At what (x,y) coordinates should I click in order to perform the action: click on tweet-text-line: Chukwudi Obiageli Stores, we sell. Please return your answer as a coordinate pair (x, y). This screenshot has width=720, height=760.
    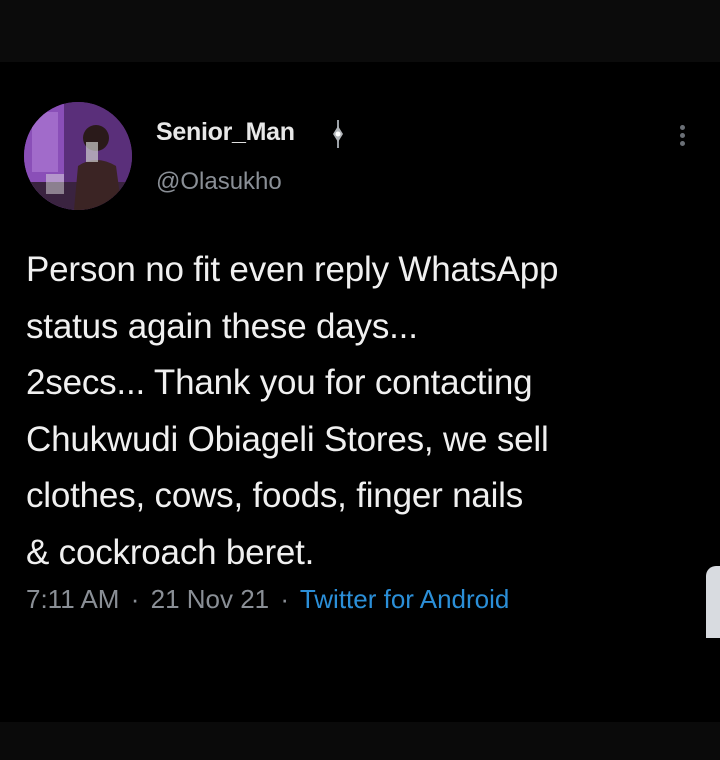
    Looking at the image, I should click on (287, 439).